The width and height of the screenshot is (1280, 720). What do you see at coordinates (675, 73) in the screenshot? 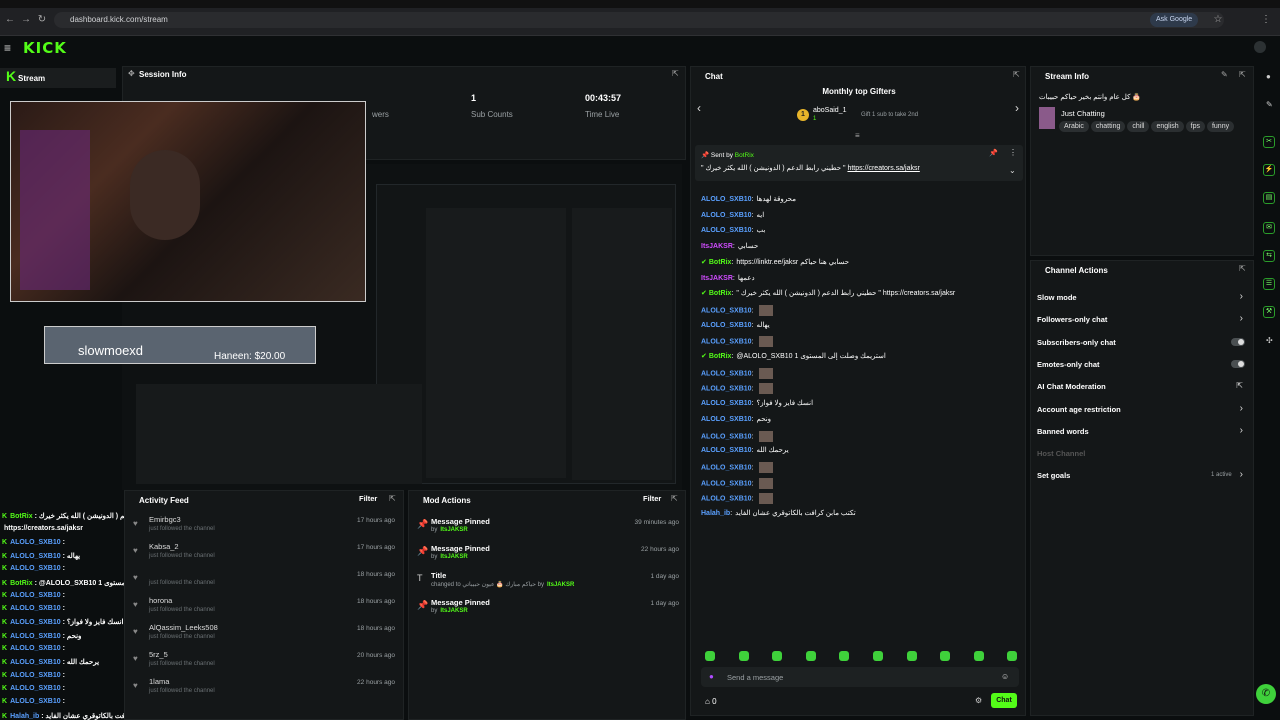
I see `popout-icon: ⇱` at bounding box center [675, 73].